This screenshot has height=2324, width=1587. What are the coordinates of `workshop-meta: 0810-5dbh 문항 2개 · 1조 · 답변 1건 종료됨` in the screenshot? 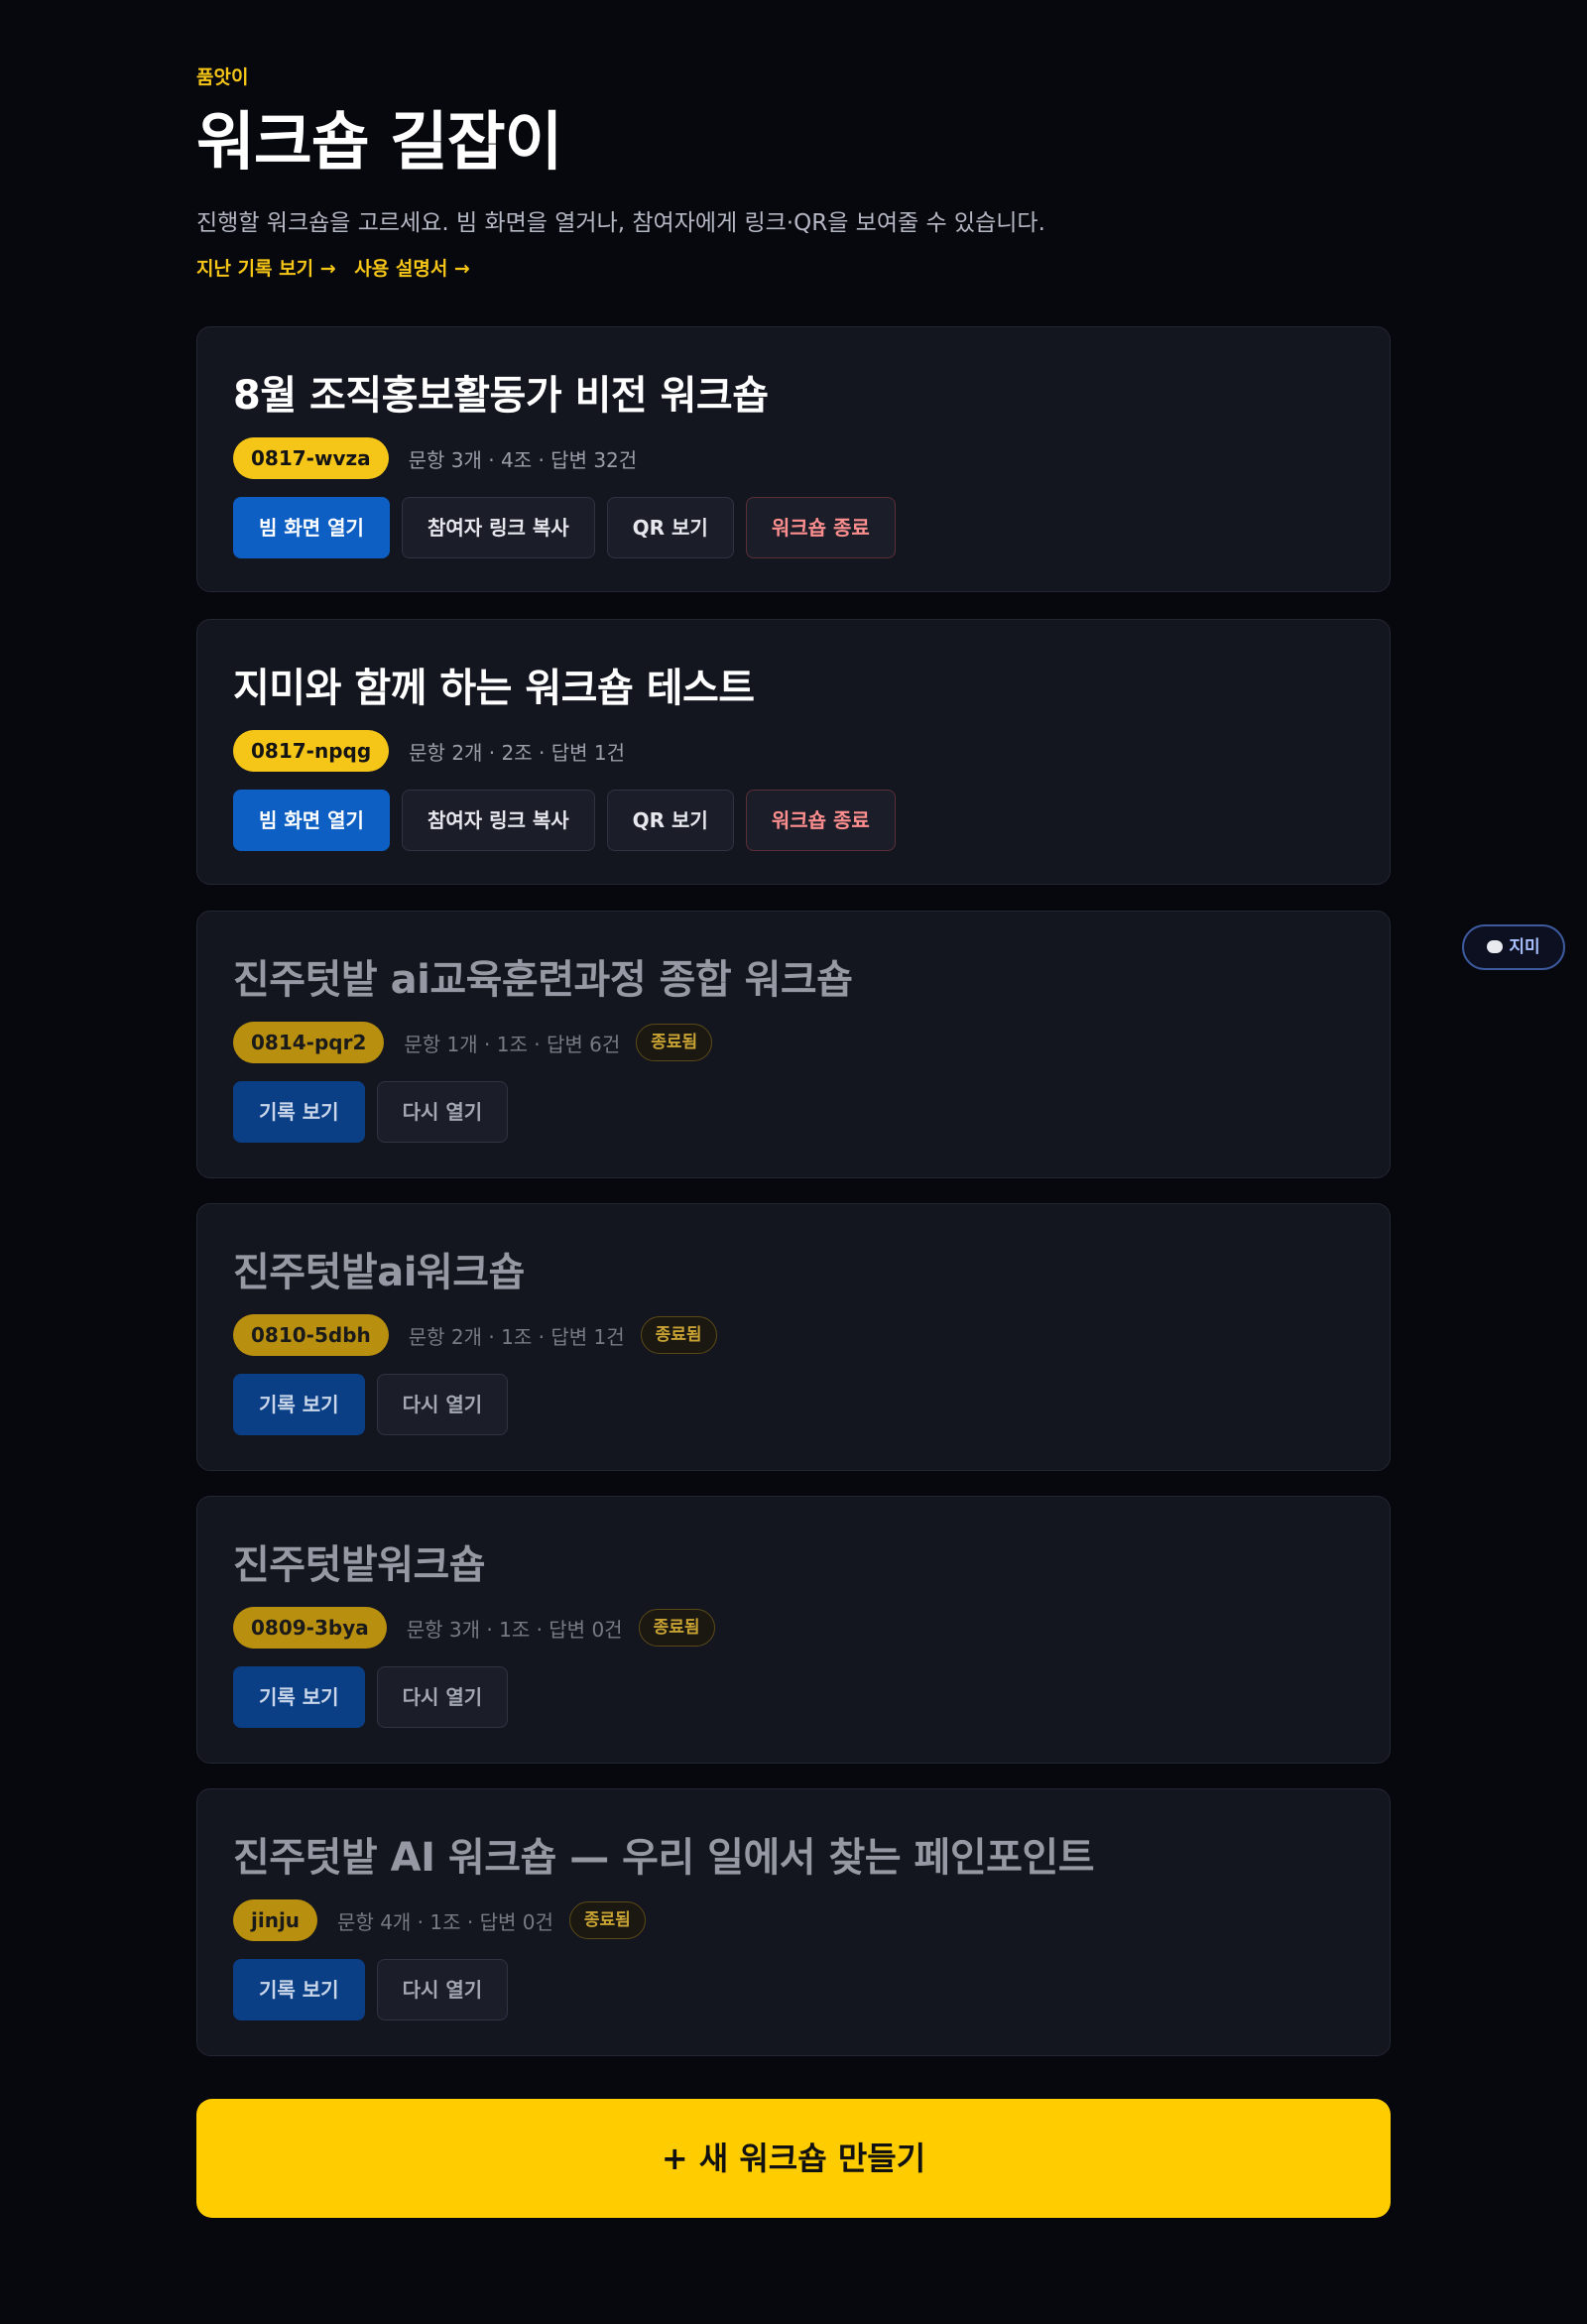 It's located at (475, 1335).